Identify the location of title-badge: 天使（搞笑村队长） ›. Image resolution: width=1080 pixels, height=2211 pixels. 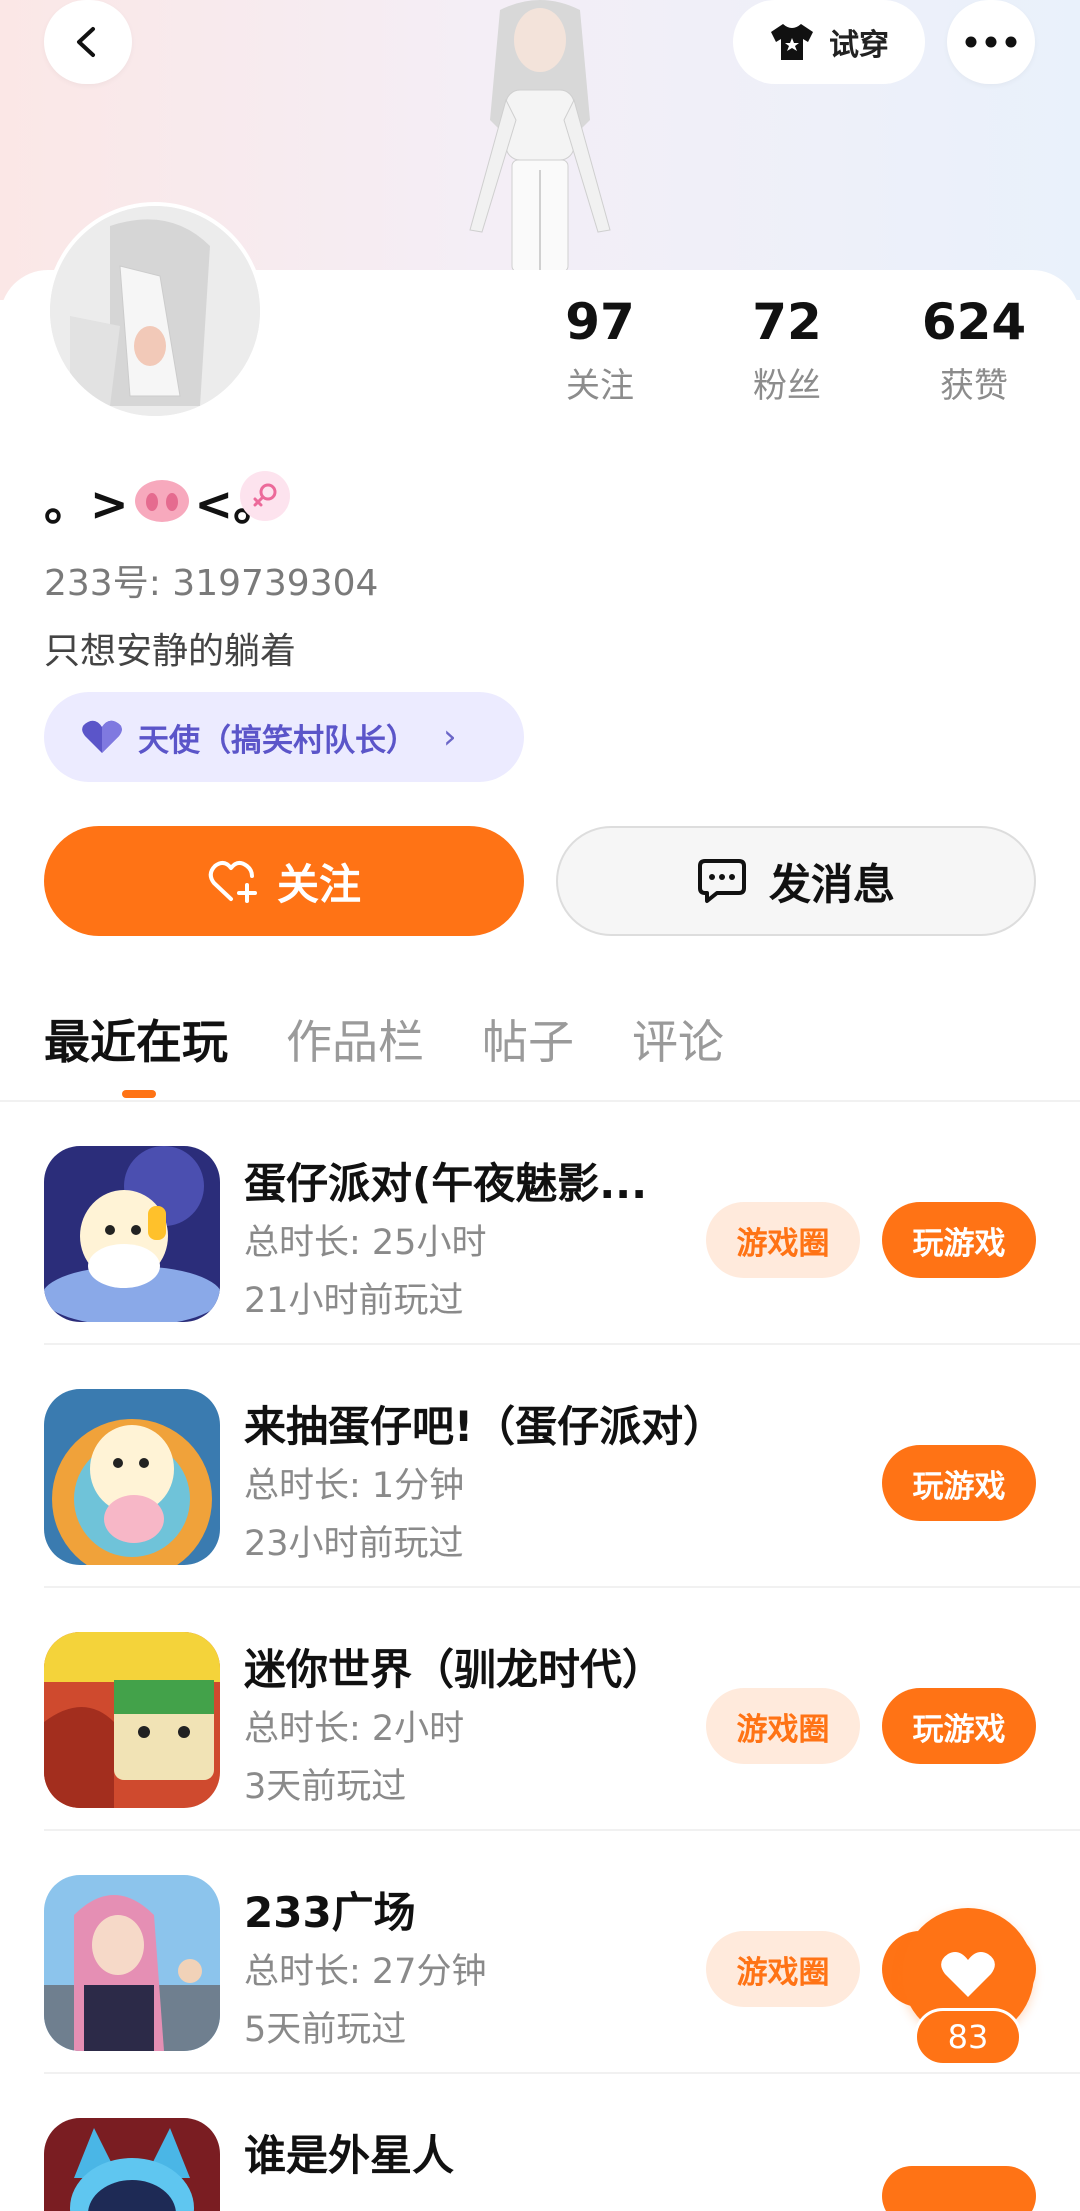
(284, 737).